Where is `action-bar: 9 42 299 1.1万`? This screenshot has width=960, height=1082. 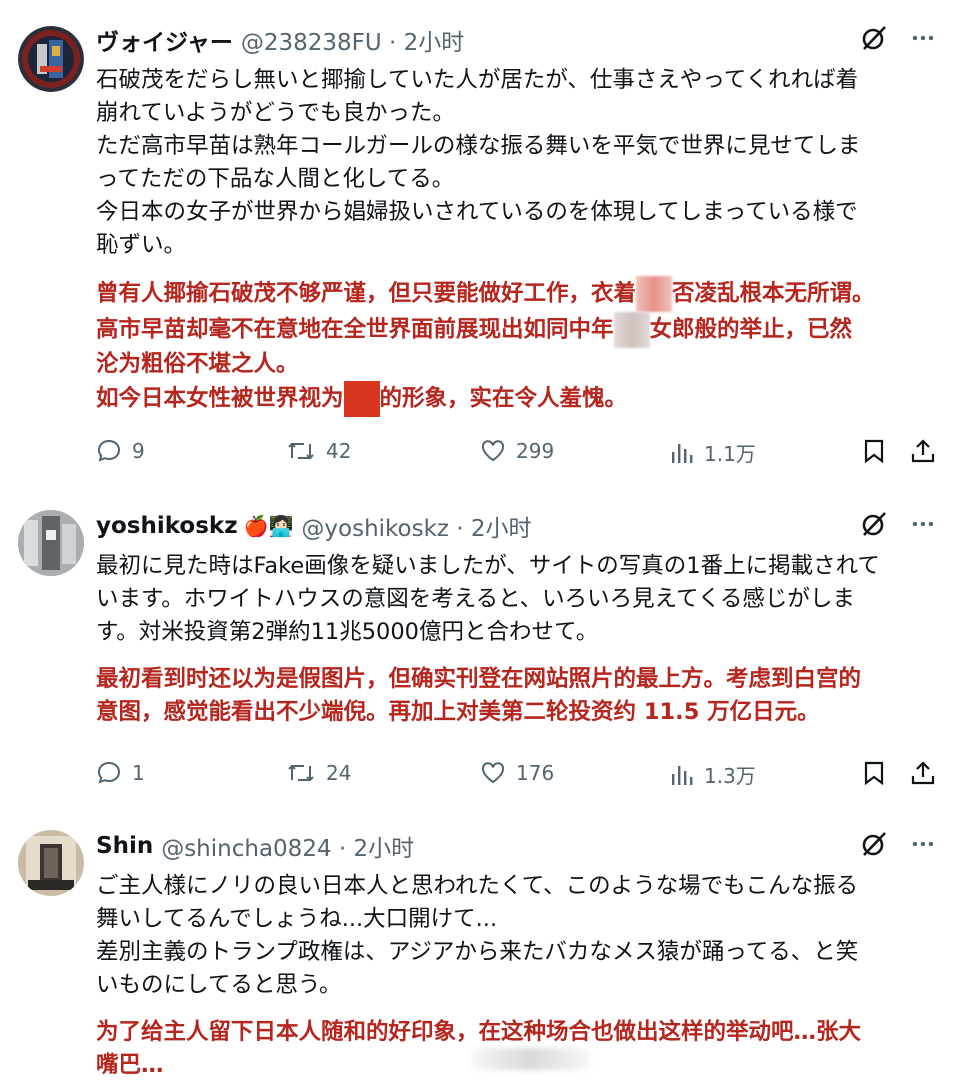 action-bar: 9 42 299 1.1万 is located at coordinates (516, 452).